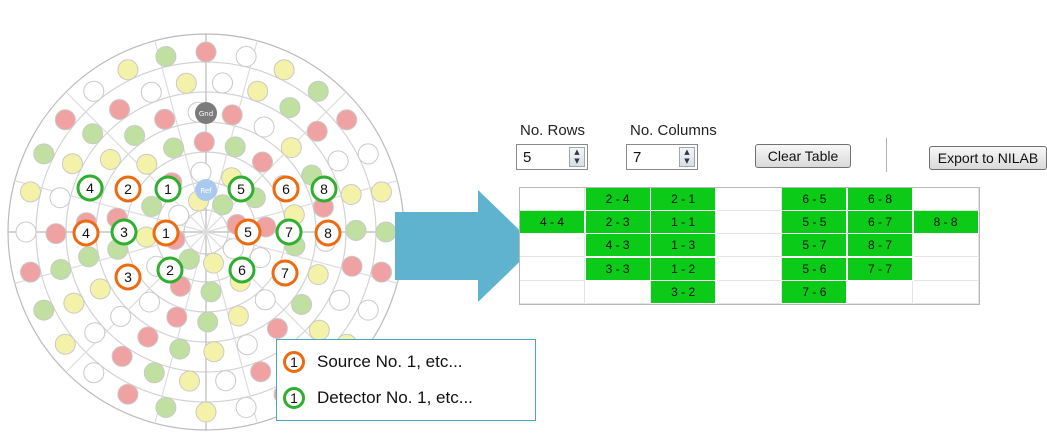  What do you see at coordinates (880, 246) in the screenshot?
I see `table-cell: 8 - 7` at bounding box center [880, 246].